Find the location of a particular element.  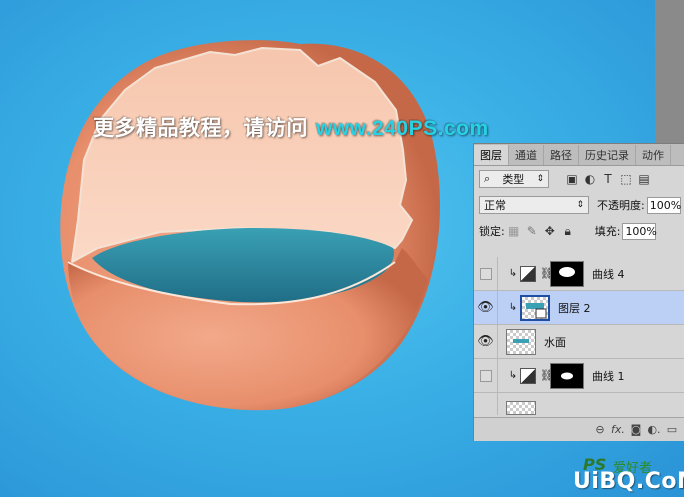

lock-transparent-icon: ▦ is located at coordinates (514, 231).